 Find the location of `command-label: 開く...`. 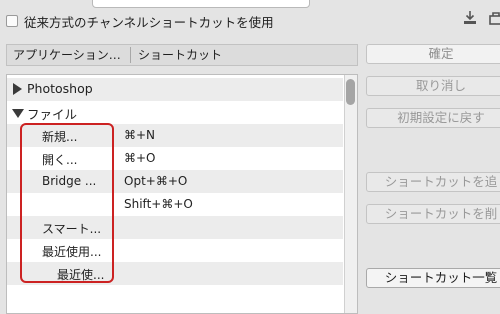

command-label: 開く... is located at coordinates (60, 160).